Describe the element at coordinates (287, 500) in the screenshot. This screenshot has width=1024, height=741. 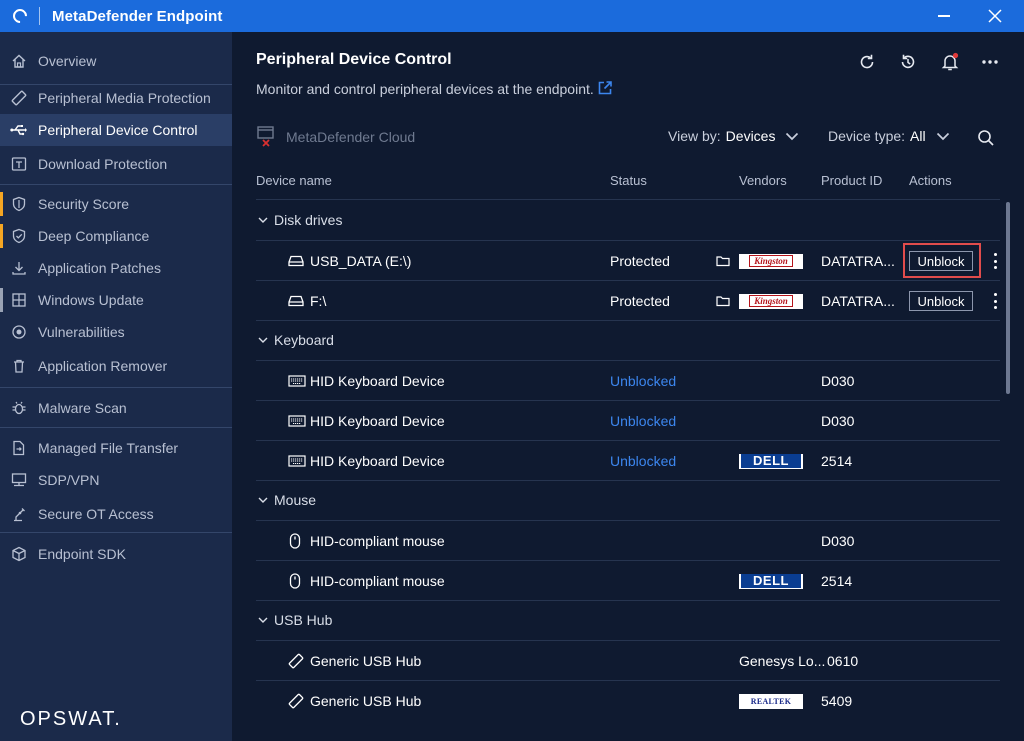
I see `group-mouse: Mouse` at that location.